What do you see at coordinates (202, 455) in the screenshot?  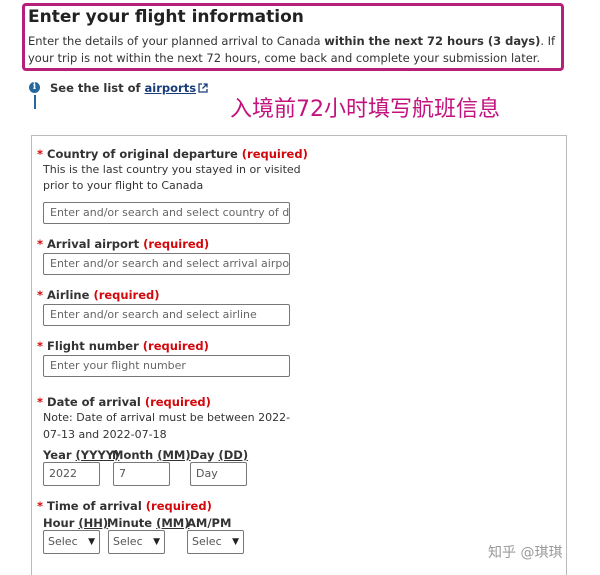 I see `day-label-text: Day` at bounding box center [202, 455].